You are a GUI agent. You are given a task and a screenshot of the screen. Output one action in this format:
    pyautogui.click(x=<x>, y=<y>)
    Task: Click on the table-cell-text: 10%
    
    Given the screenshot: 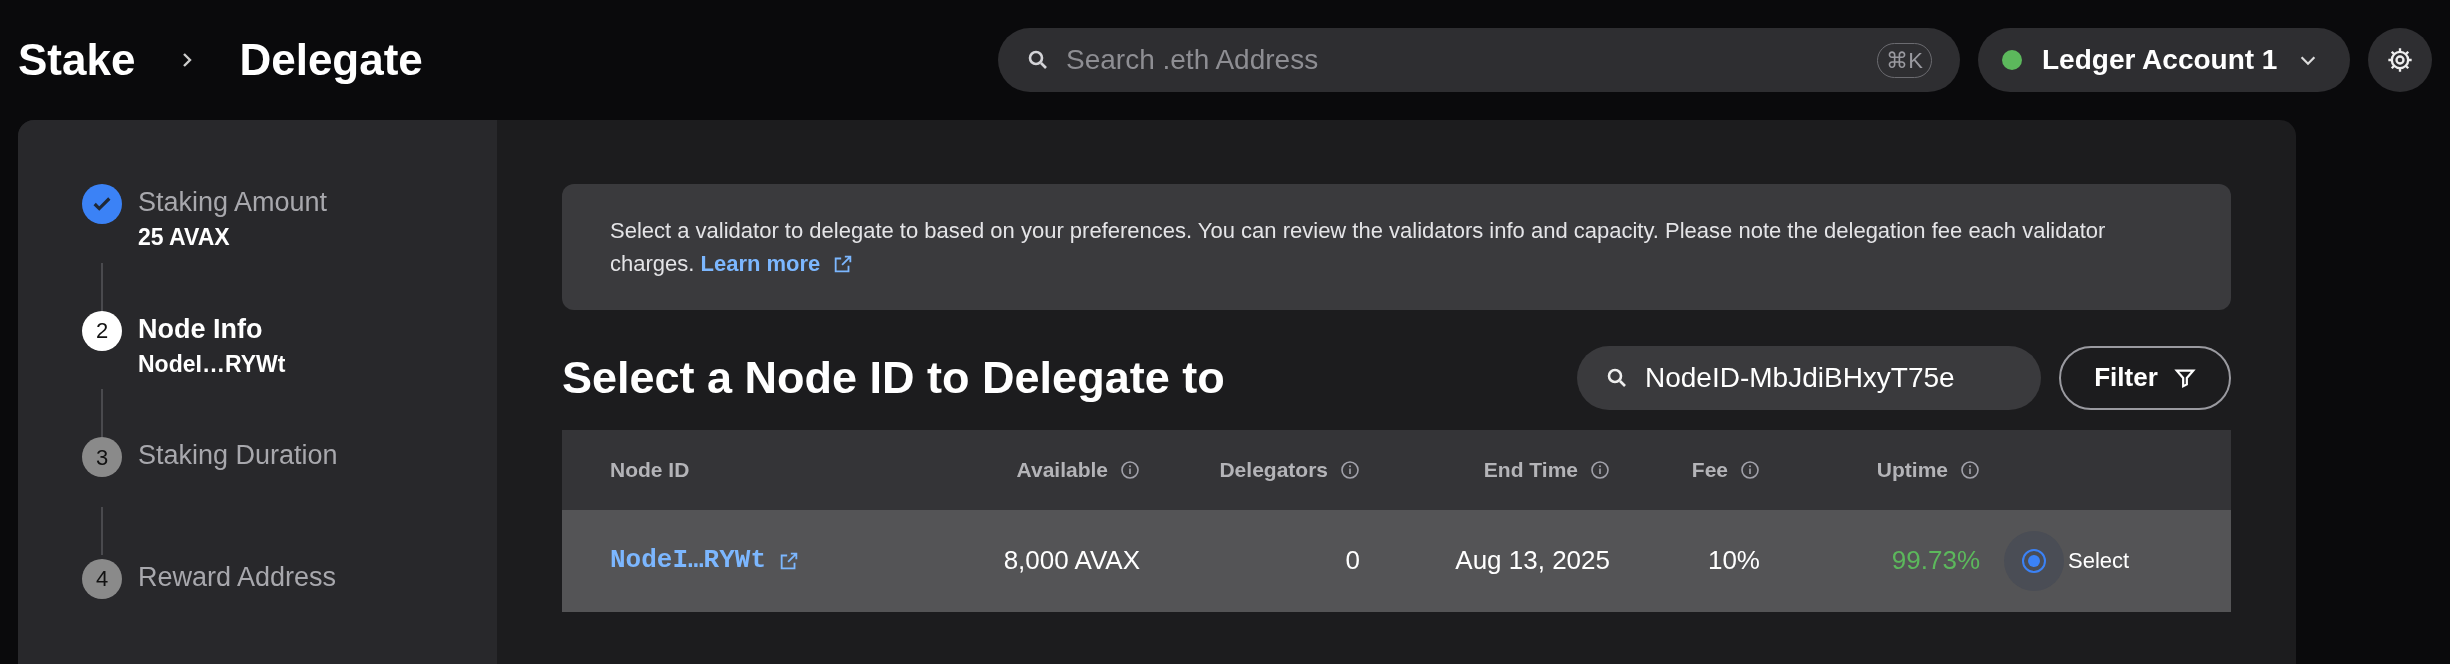 What is the action you would take?
    pyautogui.click(x=1733, y=560)
    